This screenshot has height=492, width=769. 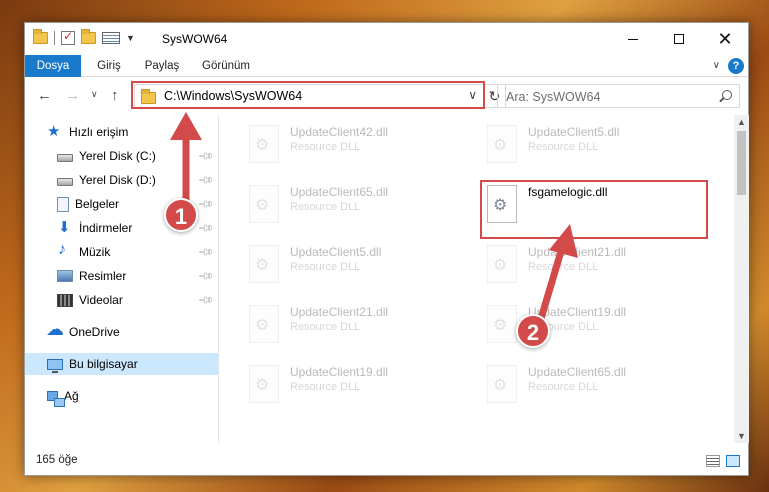 What do you see at coordinates (130, 38) in the screenshot?
I see `customize-dropdown-icon: ▼` at bounding box center [130, 38].